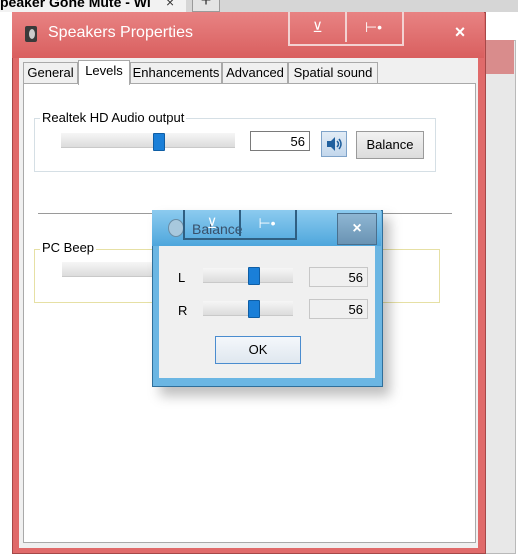 This screenshot has width=518, height=554. Describe the element at coordinates (75, 5) in the screenshot. I see `browser-tab-title: peaker Gone Mute - Wi` at that location.